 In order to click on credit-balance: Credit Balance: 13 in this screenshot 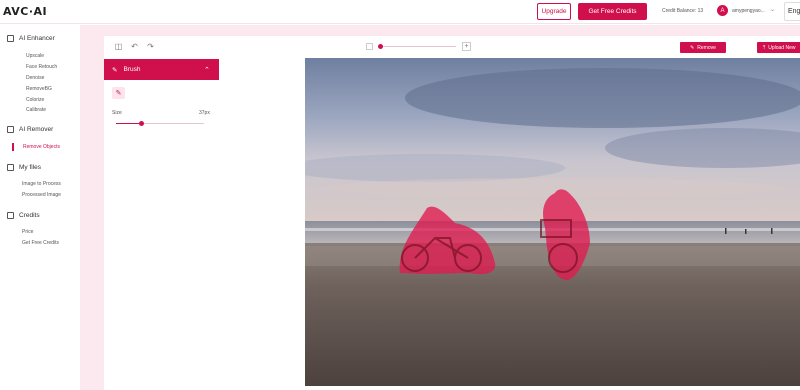, I will do `click(683, 11)`.